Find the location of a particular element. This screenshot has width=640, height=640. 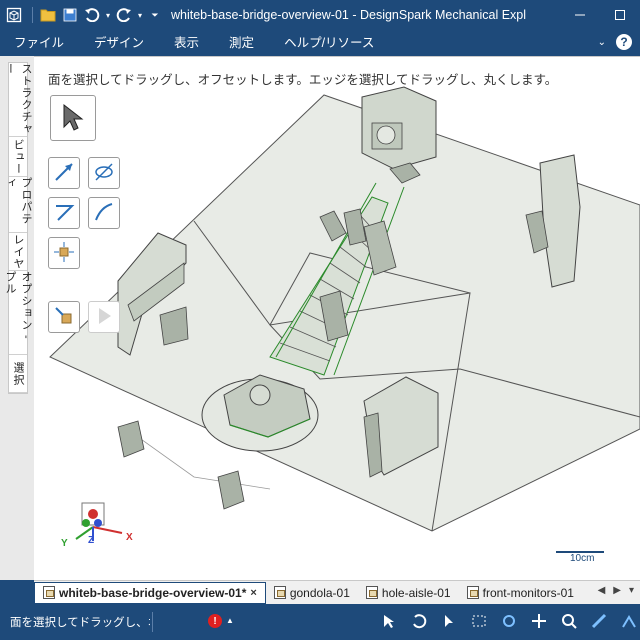

fill-tool-button is located at coordinates (64, 253).